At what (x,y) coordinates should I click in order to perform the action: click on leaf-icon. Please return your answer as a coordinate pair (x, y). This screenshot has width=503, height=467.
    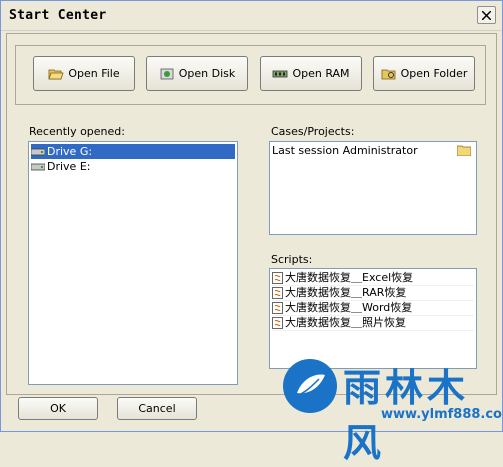
    Looking at the image, I should click on (311, 385).